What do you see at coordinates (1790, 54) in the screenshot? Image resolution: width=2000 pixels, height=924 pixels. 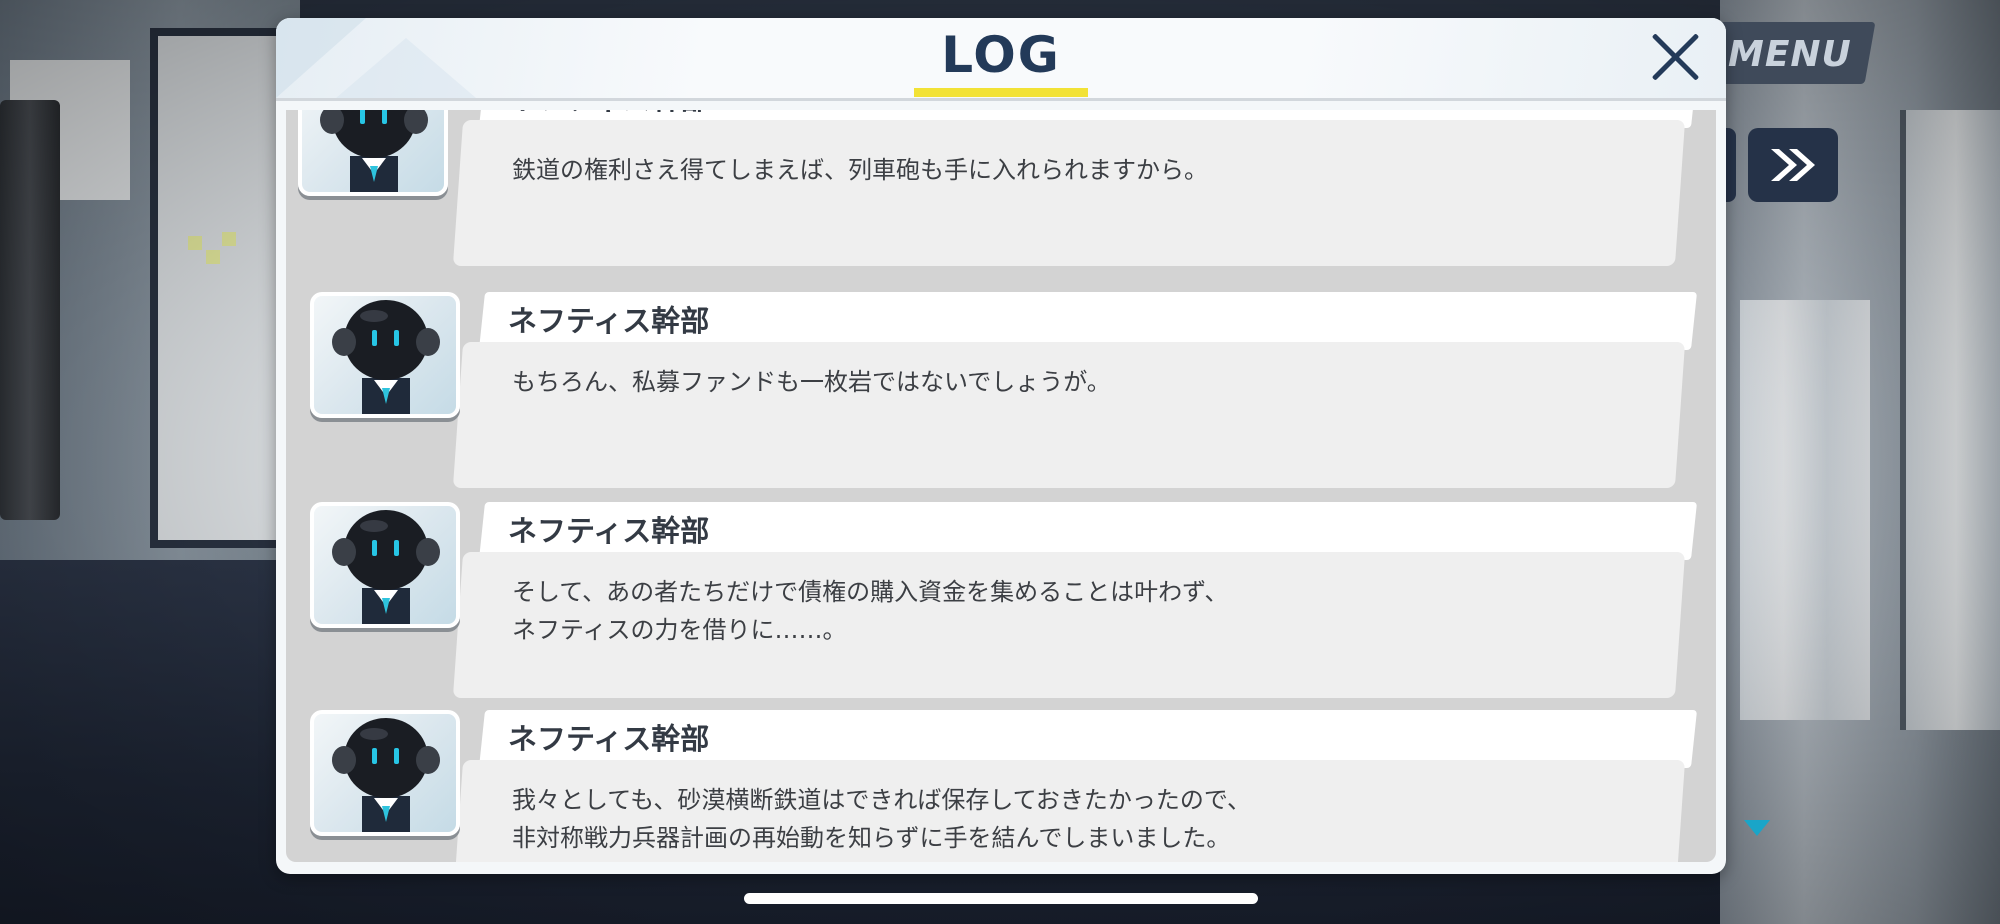 I see `menu-label: MENU` at bounding box center [1790, 54].